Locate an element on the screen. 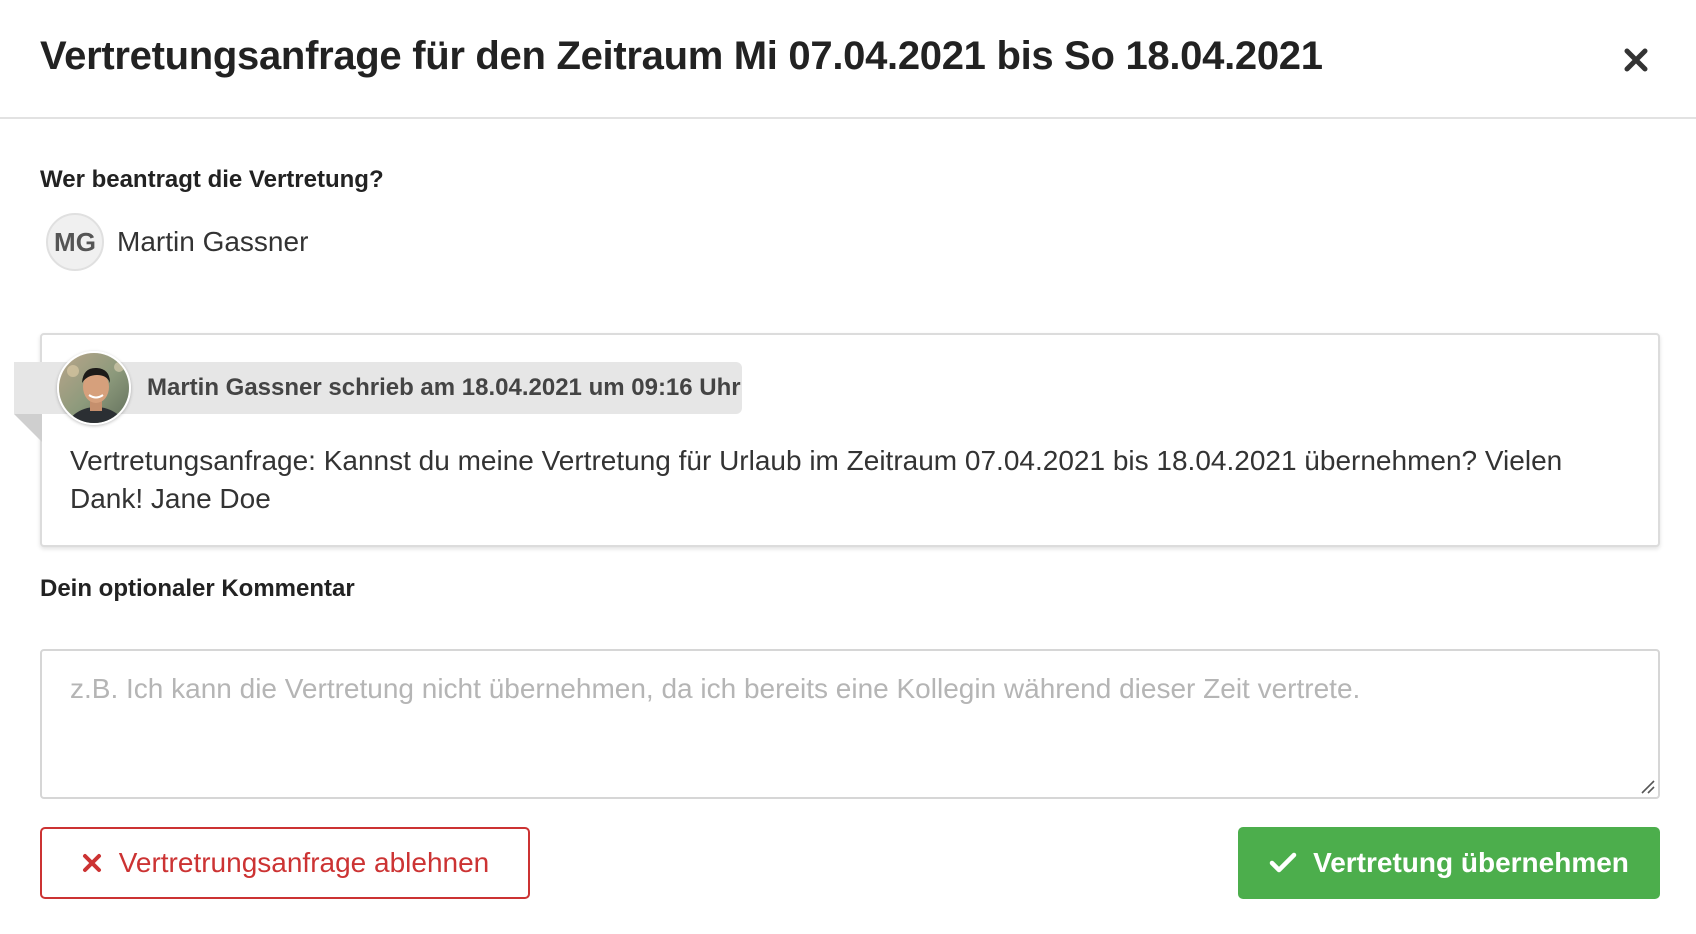  close-button is located at coordinates (1636, 60).